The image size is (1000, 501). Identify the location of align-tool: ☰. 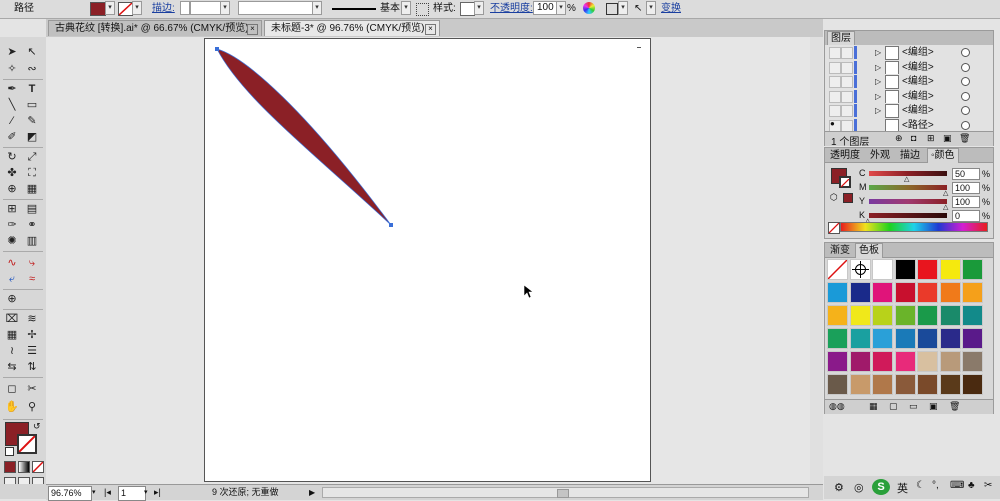
(32, 351).